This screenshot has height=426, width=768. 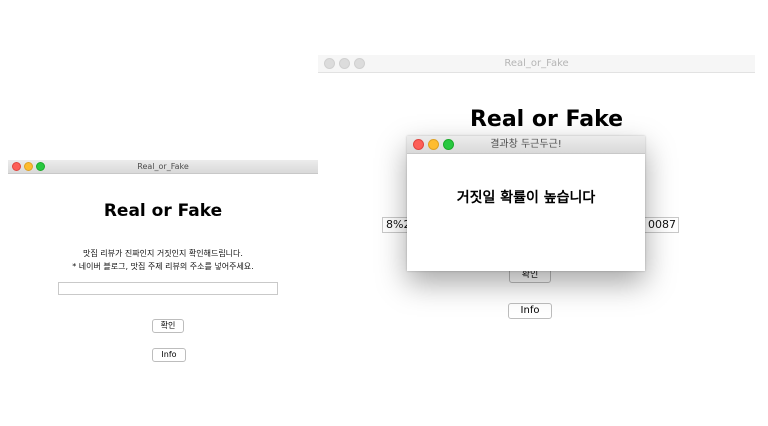 What do you see at coordinates (526, 198) in the screenshot?
I see `result-message: 거짓일 확률이 높습니다` at bounding box center [526, 198].